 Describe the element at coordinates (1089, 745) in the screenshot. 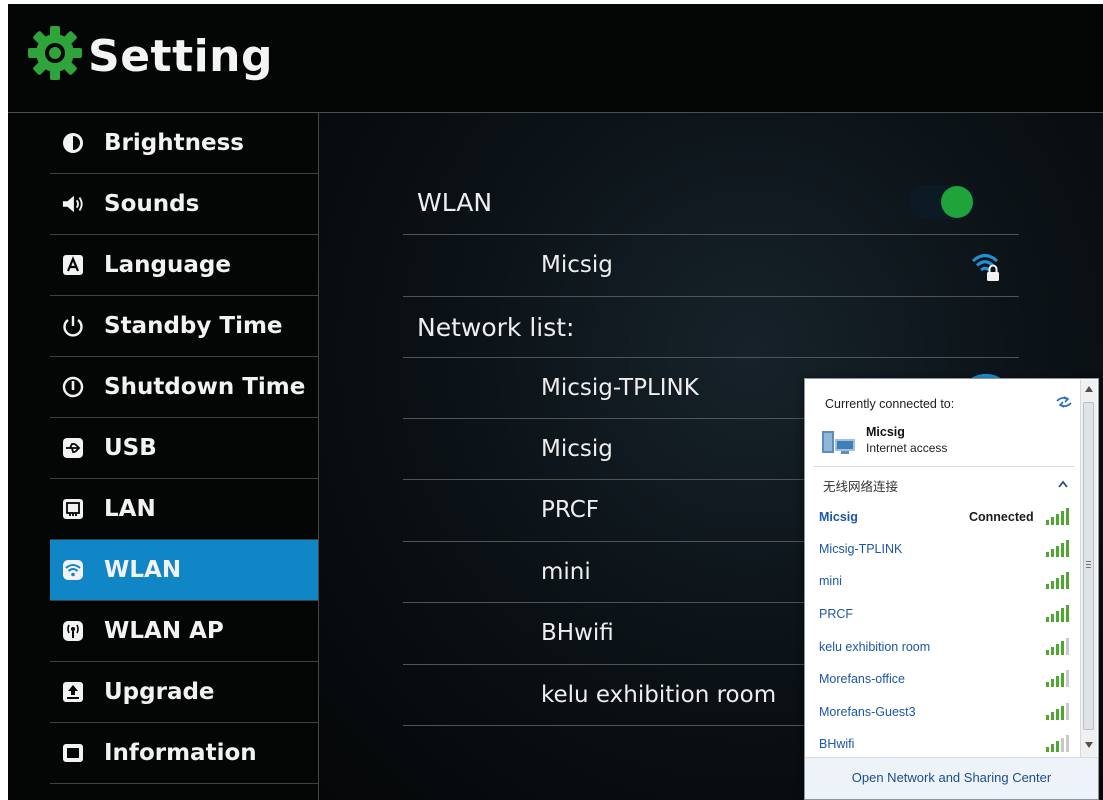

I see `scroll-down-arrow-icon` at that location.